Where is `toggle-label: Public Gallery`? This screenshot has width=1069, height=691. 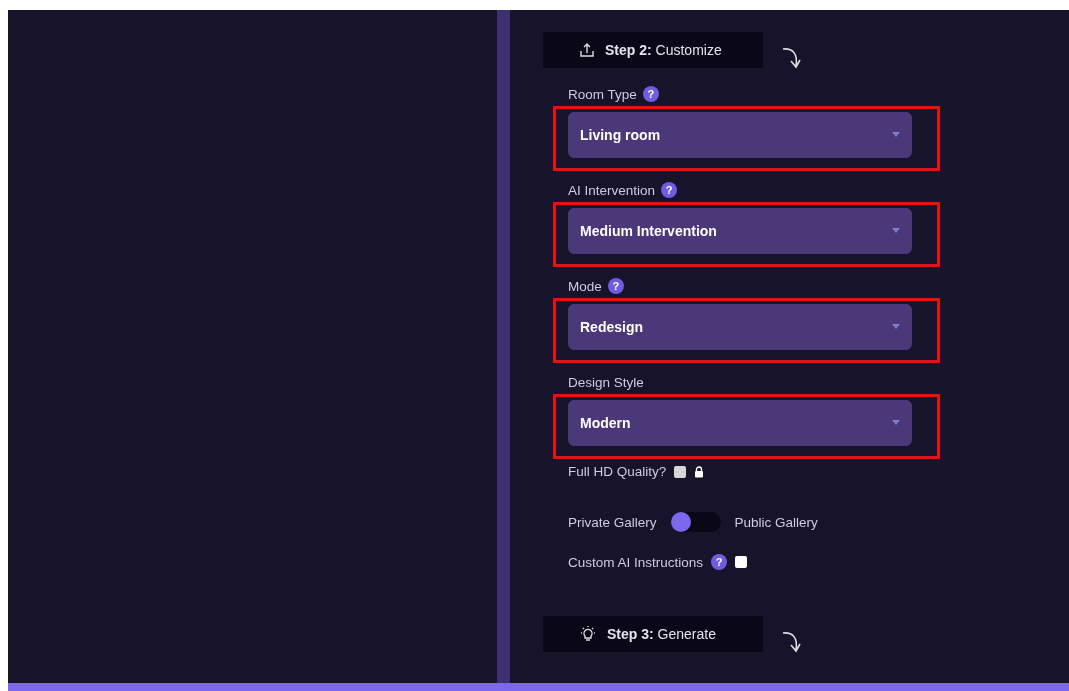 toggle-label: Public Gallery is located at coordinates (776, 522).